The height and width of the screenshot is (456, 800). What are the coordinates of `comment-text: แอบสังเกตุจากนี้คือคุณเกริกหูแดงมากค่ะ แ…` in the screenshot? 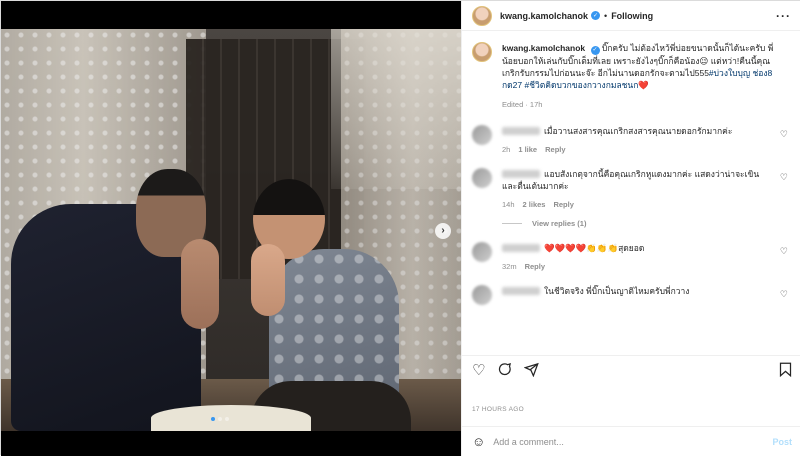 It's located at (631, 179).